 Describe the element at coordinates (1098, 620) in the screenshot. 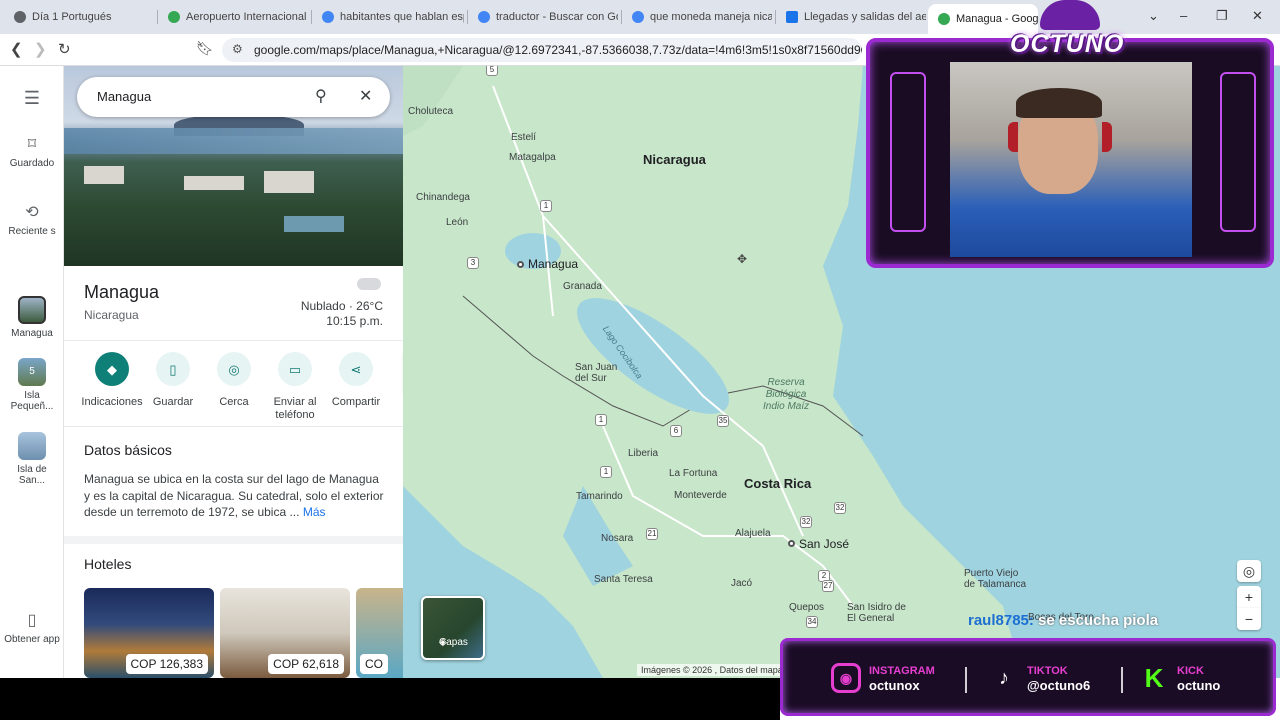

I see `chat-text: se escucha piola` at that location.